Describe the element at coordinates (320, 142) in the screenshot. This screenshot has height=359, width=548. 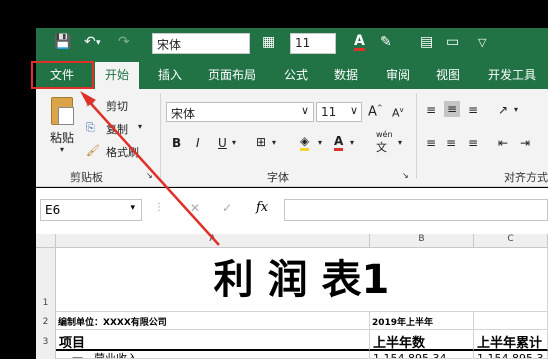
I see `fill-dropdown-icon: ▾` at that location.